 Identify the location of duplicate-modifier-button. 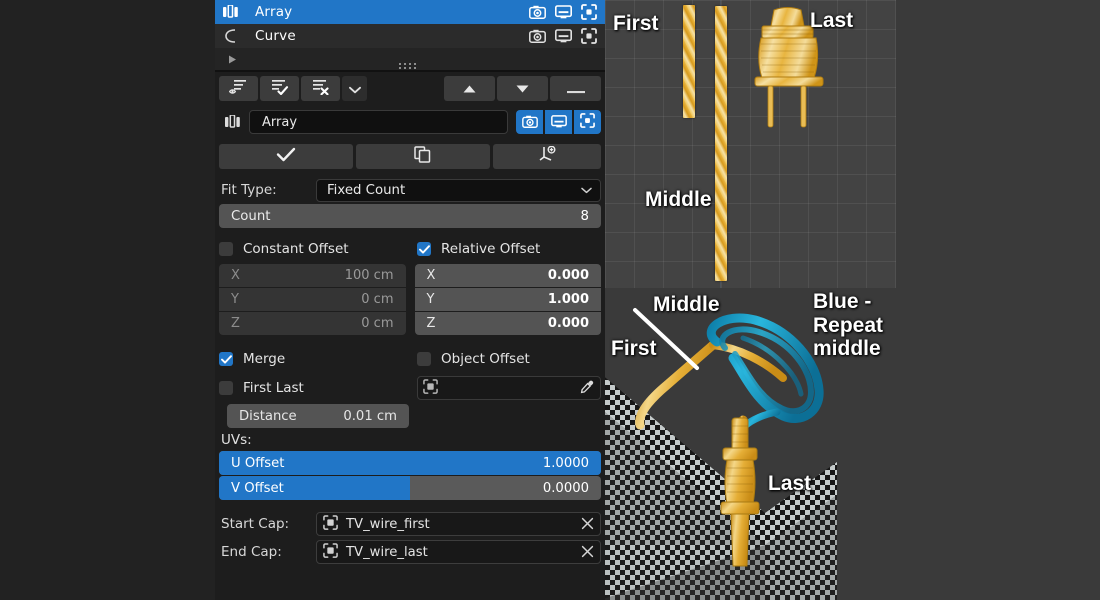
(423, 156).